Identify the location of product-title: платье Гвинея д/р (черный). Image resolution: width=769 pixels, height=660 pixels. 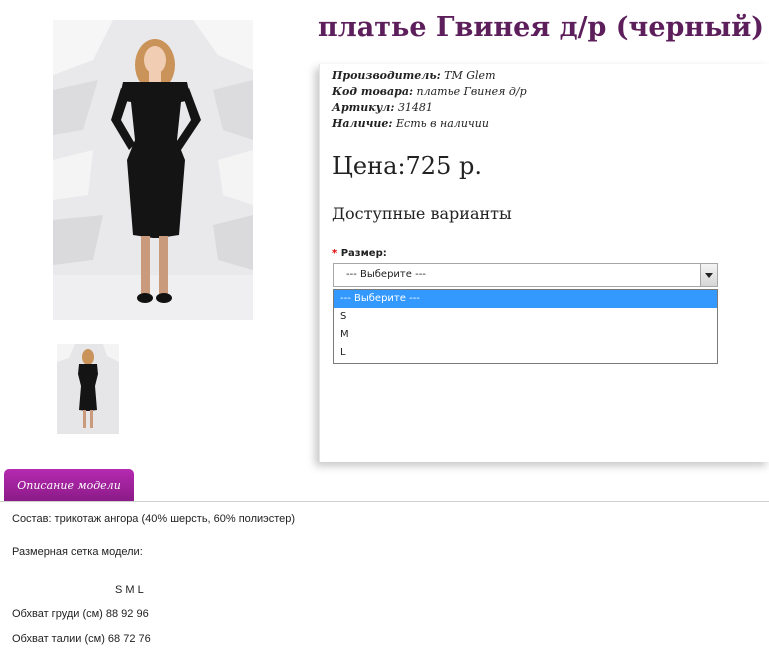
(541, 27).